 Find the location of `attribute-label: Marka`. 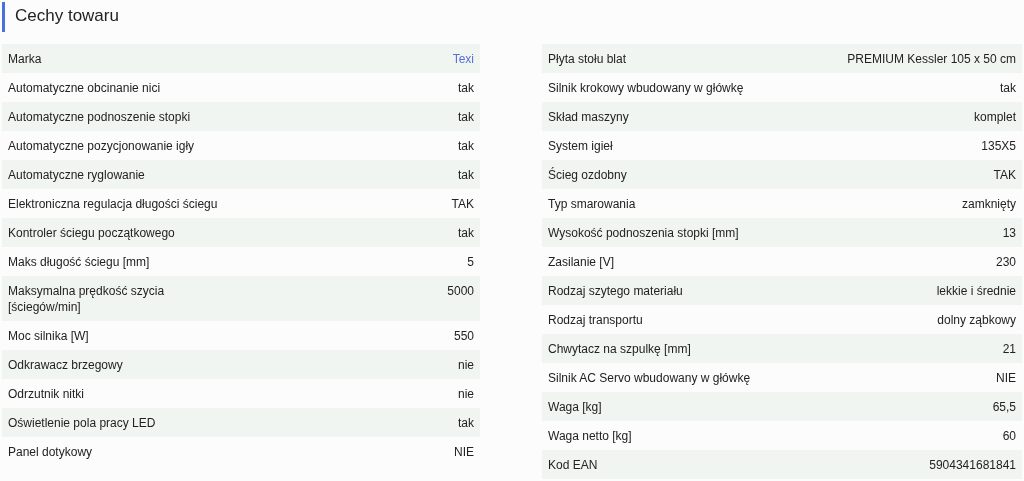

attribute-label: Marka is located at coordinates (25, 59).